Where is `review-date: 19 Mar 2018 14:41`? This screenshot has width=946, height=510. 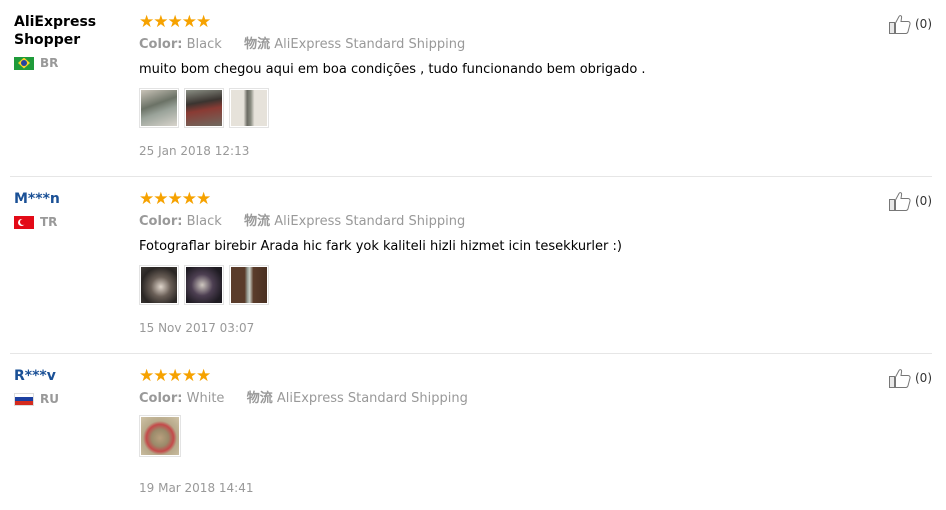
review-date: 19 Mar 2018 14:41 is located at coordinates (196, 488).